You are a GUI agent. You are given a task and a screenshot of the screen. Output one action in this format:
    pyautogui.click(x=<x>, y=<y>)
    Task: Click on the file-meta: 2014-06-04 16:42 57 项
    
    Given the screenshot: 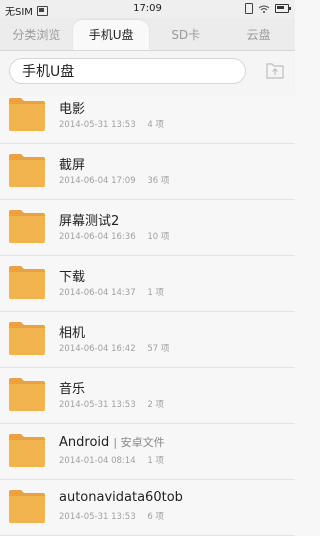 What is the action you would take?
    pyautogui.click(x=118, y=348)
    